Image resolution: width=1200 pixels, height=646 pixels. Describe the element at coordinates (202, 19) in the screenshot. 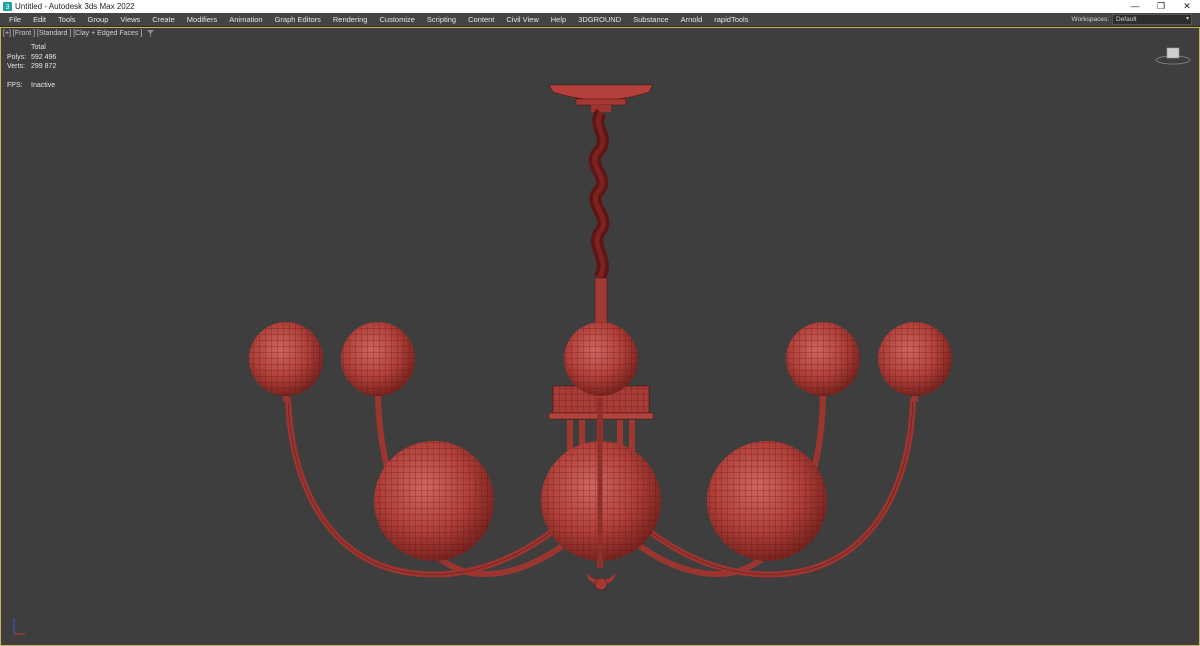

I see `menu-modifiers: Modifiers` at that location.